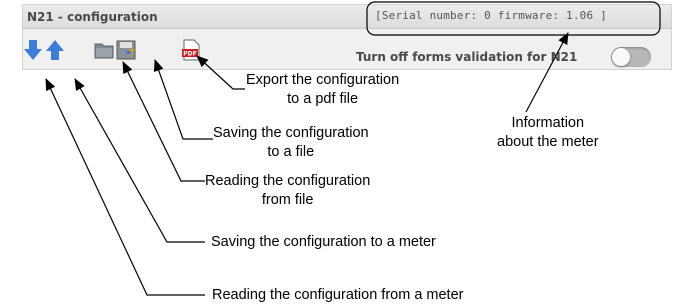 The width and height of the screenshot is (688, 305). What do you see at coordinates (547, 72) in the screenshot?
I see `info-leader` at bounding box center [547, 72].